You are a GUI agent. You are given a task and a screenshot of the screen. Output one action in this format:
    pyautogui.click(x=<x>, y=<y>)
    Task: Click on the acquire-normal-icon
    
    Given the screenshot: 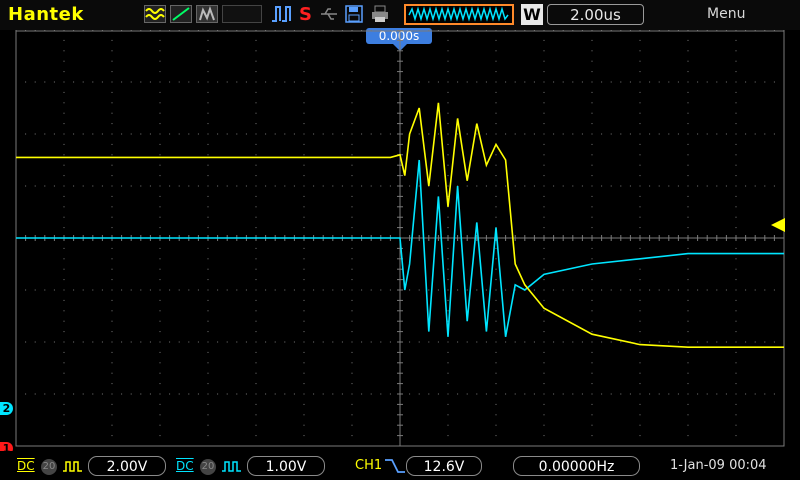 What is the action you would take?
    pyautogui.click(x=155, y=14)
    